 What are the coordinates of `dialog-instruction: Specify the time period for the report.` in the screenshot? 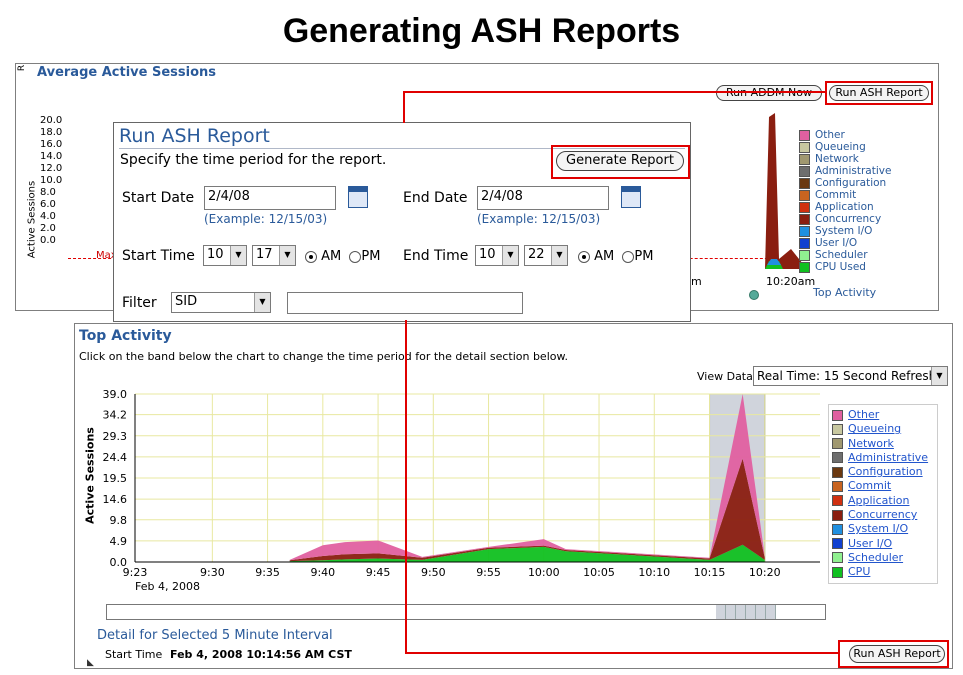 It's located at (253, 160).